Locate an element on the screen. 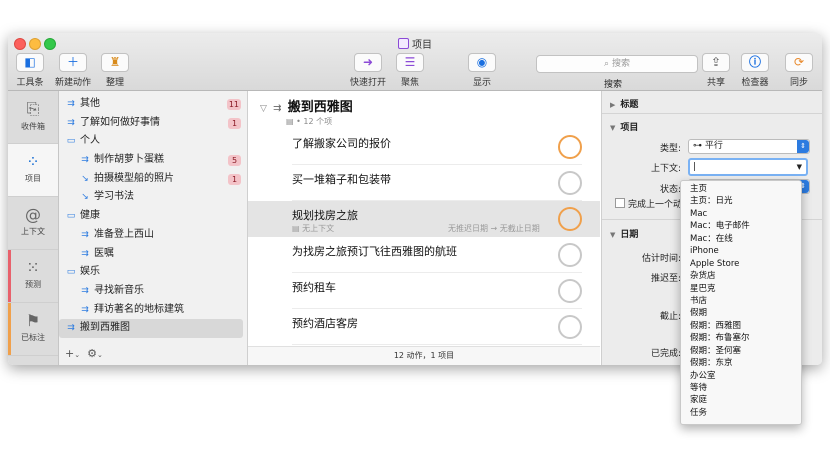 The height and width of the screenshot is (471, 830). sidebar-item-west-mountain: ⇉ 准备登上西山 is located at coordinates (153, 235).